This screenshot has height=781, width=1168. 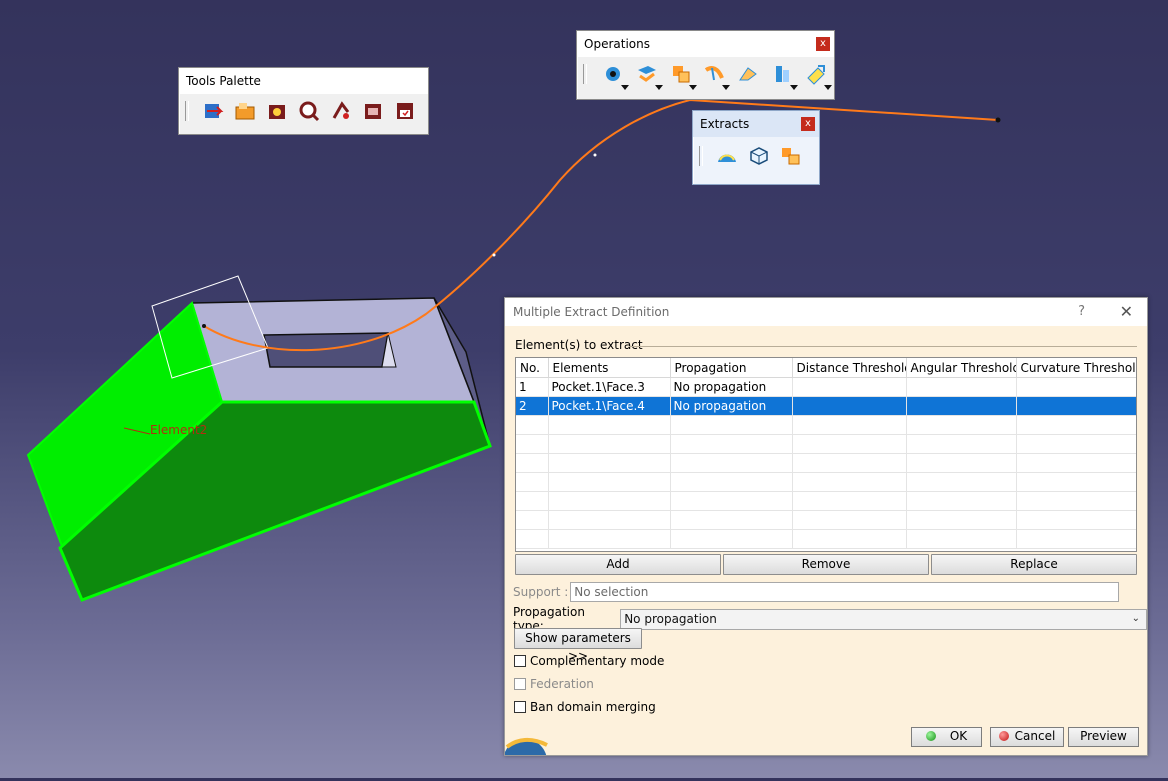 What do you see at coordinates (670, 618) in the screenshot?
I see `propagation-type-value: No propagation` at bounding box center [670, 618].